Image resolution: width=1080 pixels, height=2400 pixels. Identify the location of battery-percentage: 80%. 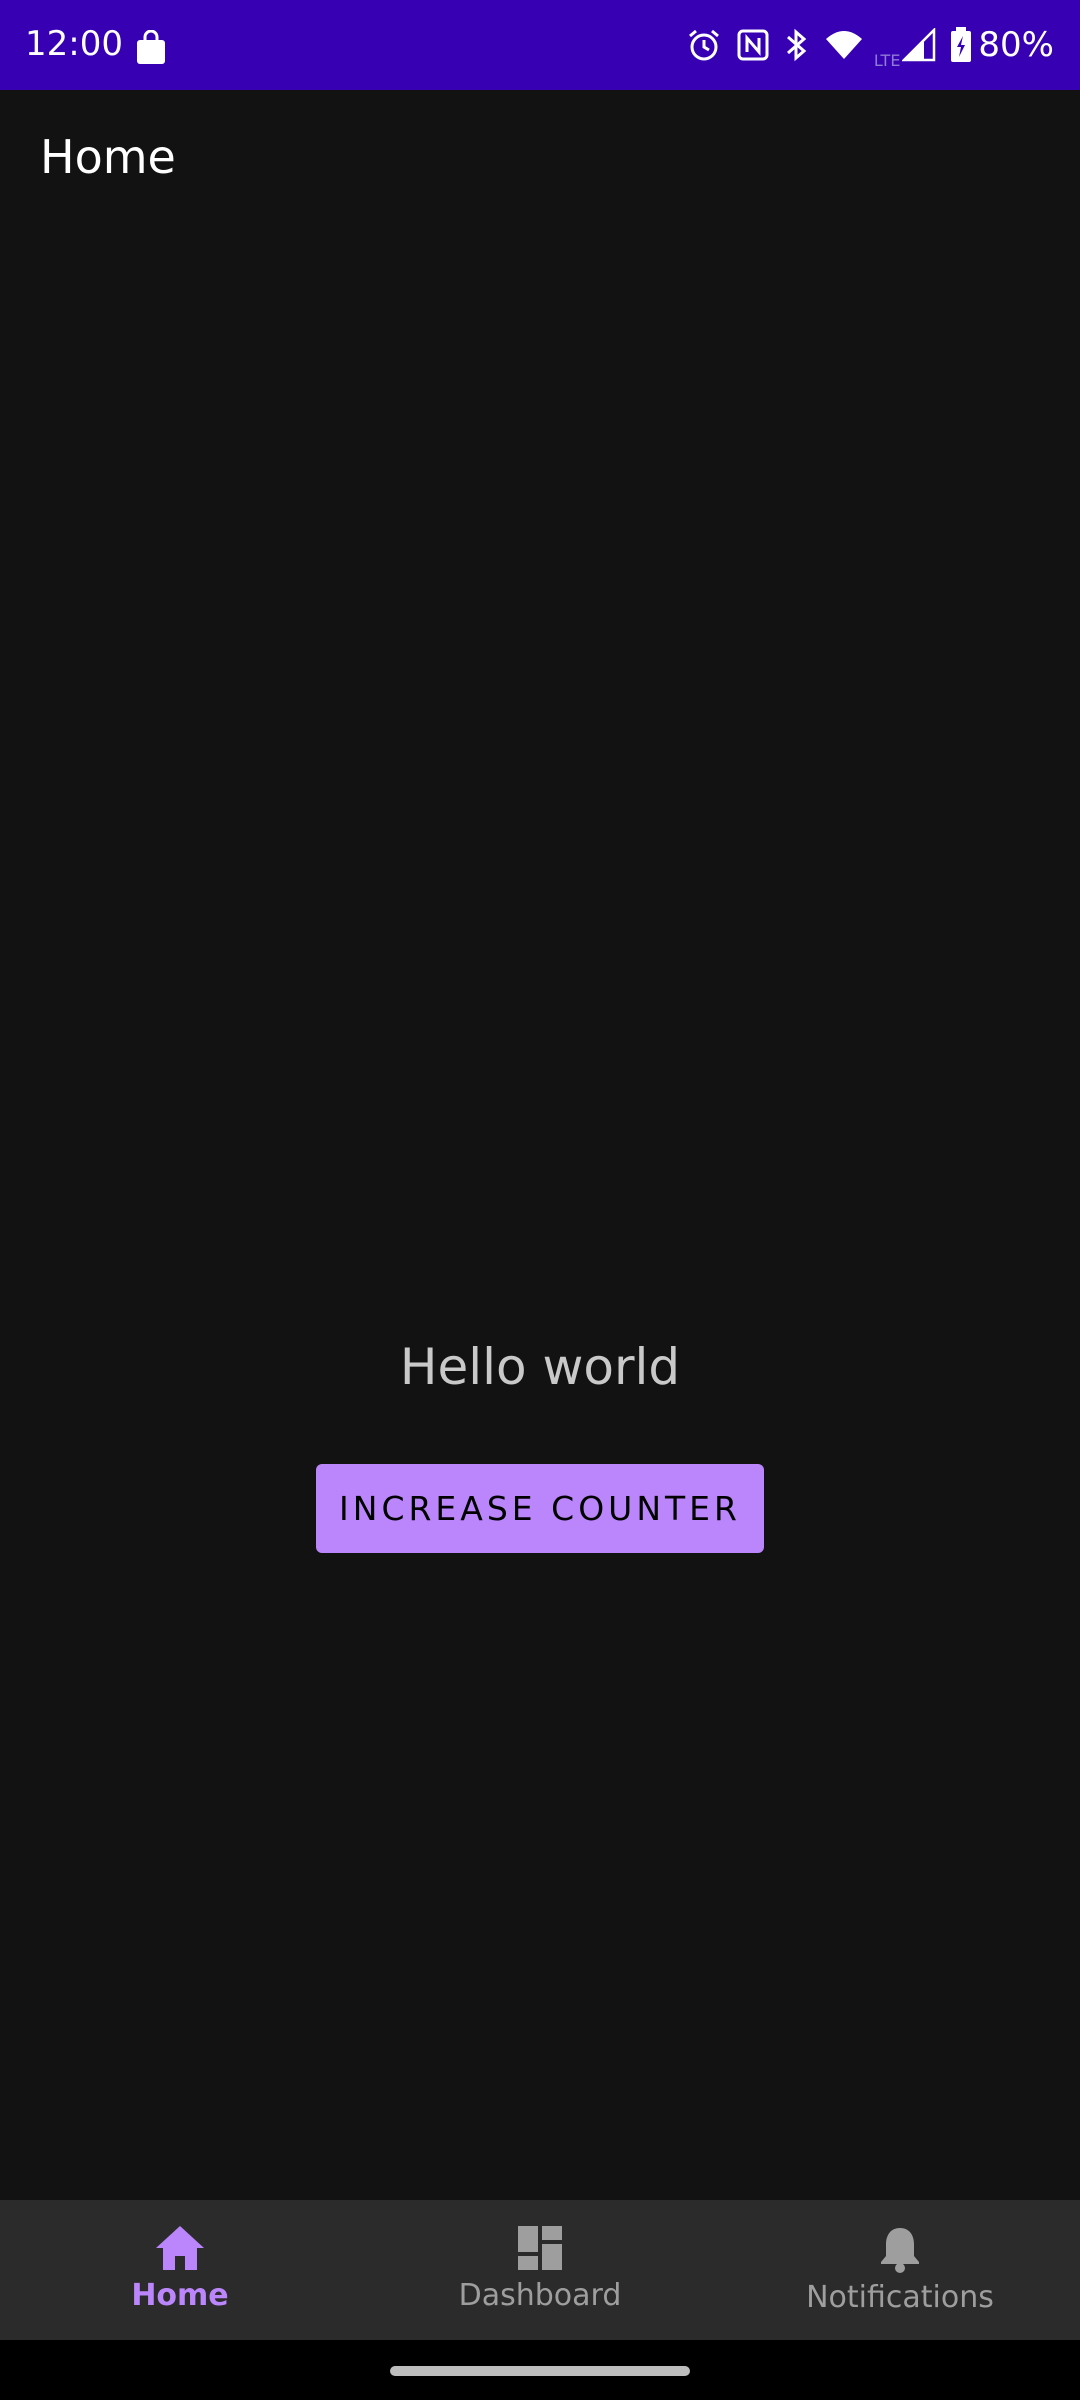
(1016, 45).